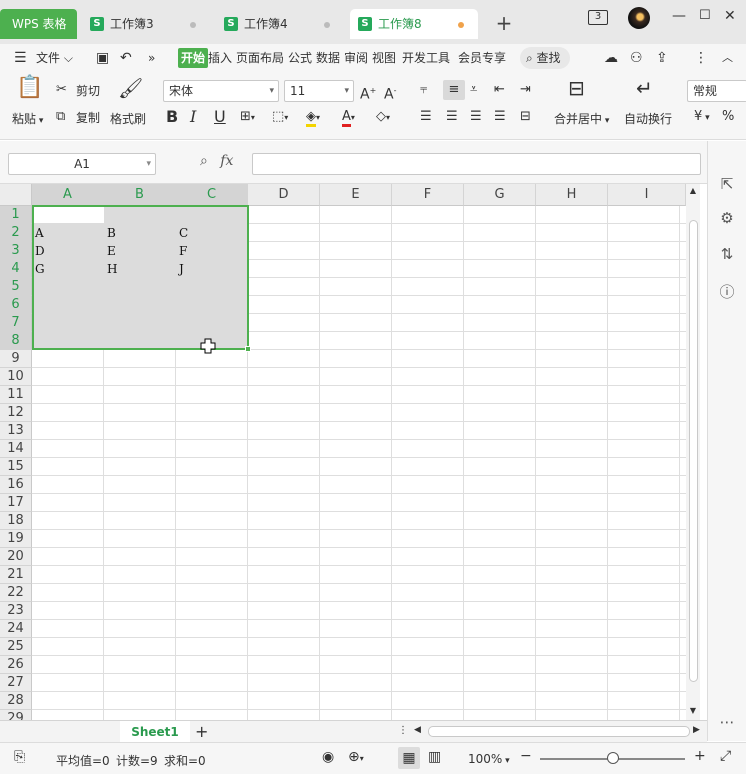 Image resolution: width=746 pixels, height=774 pixels. What do you see at coordinates (16, 431) in the screenshot?
I see `row-header-13: 13` at bounding box center [16, 431].